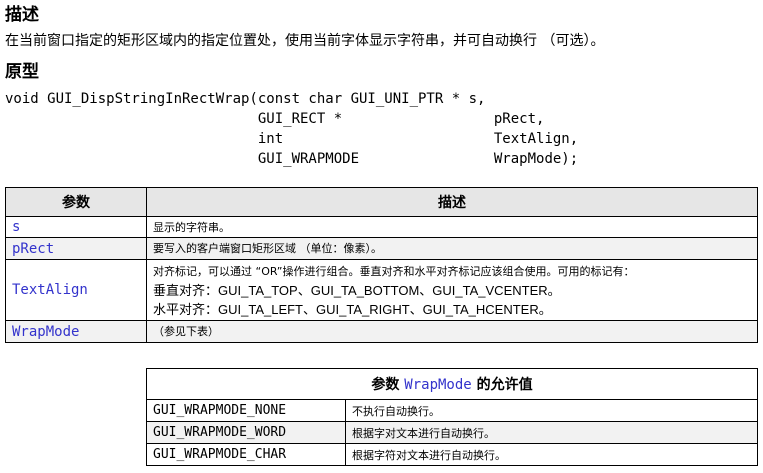  What do you see at coordinates (388, 385) in the screenshot?
I see `wrapmode-title-prefix: 参数` at bounding box center [388, 385].